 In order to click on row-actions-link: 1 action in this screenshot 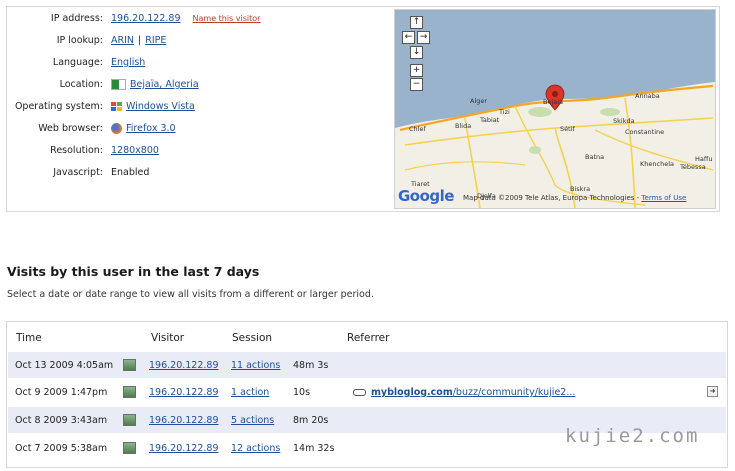, I will do `click(250, 392)`.